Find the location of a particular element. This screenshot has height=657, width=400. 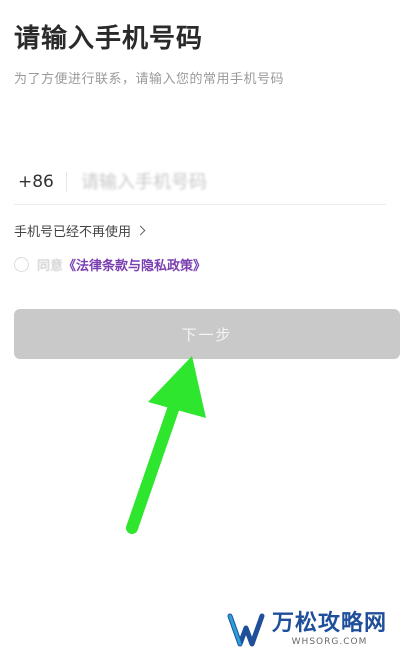

watermark-logo-icon is located at coordinates (246, 630).